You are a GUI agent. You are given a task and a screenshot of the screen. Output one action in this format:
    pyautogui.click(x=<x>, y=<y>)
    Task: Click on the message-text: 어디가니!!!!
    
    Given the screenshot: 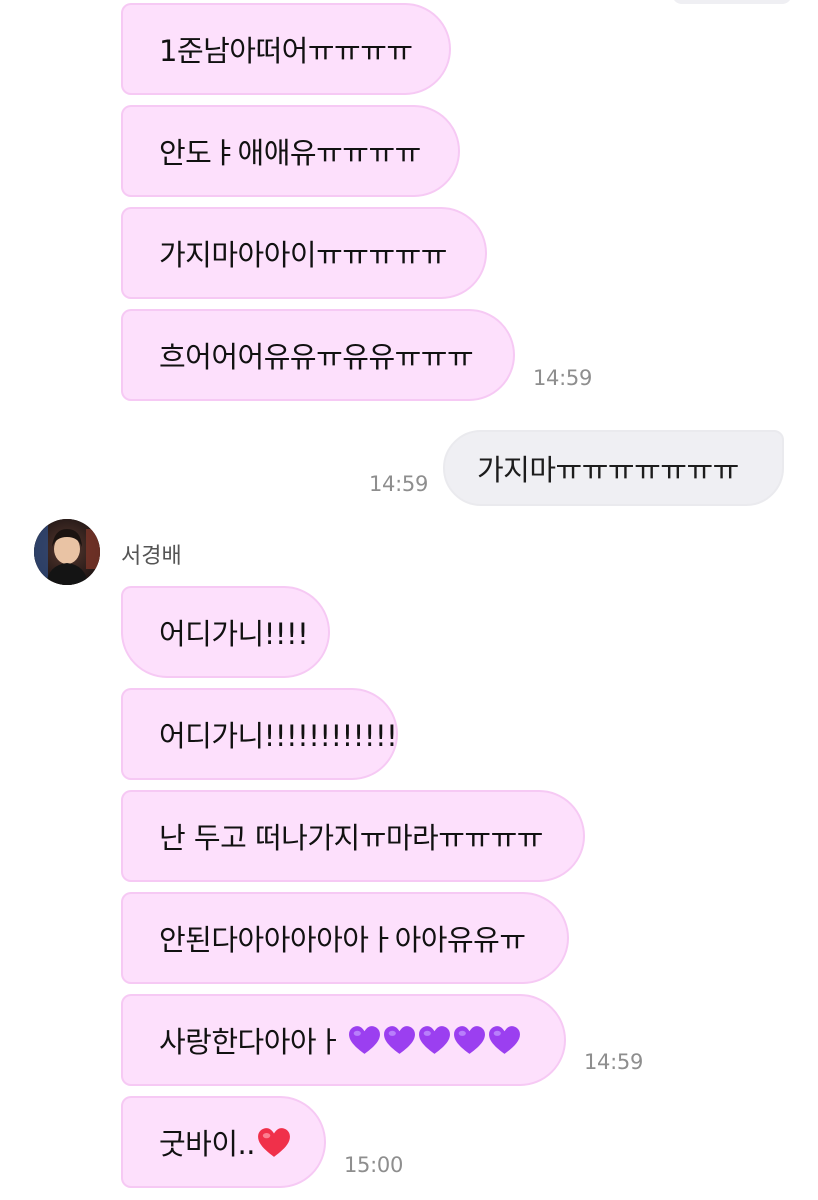 What is the action you would take?
    pyautogui.click(x=234, y=634)
    